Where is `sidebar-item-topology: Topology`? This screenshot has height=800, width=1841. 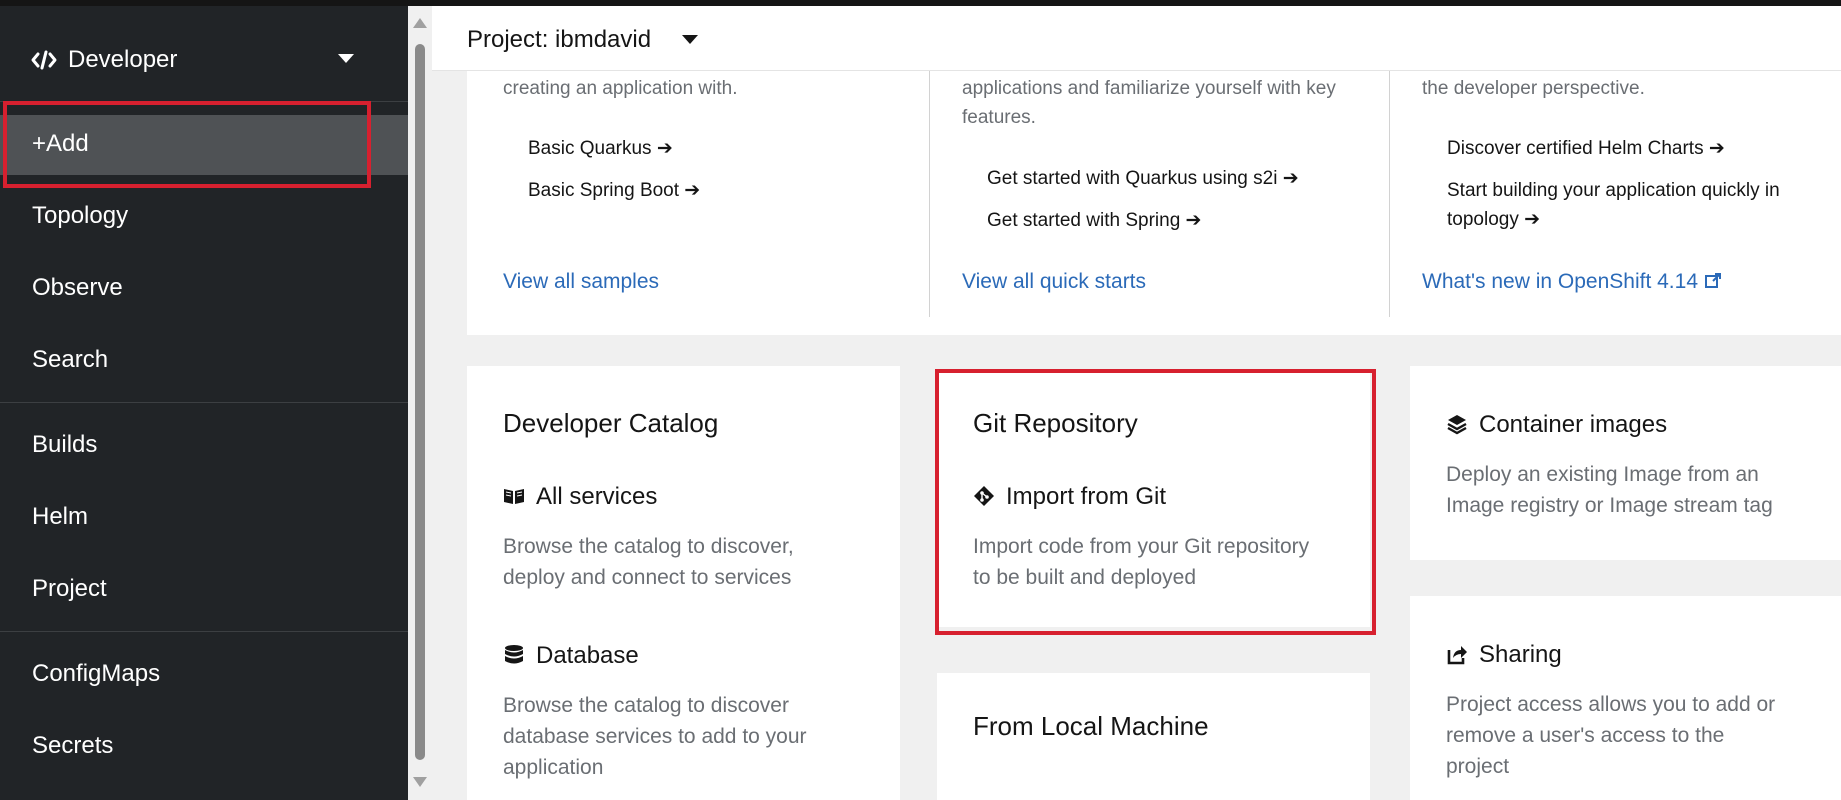
sidebar-item-topology: Topology is located at coordinates (204, 217).